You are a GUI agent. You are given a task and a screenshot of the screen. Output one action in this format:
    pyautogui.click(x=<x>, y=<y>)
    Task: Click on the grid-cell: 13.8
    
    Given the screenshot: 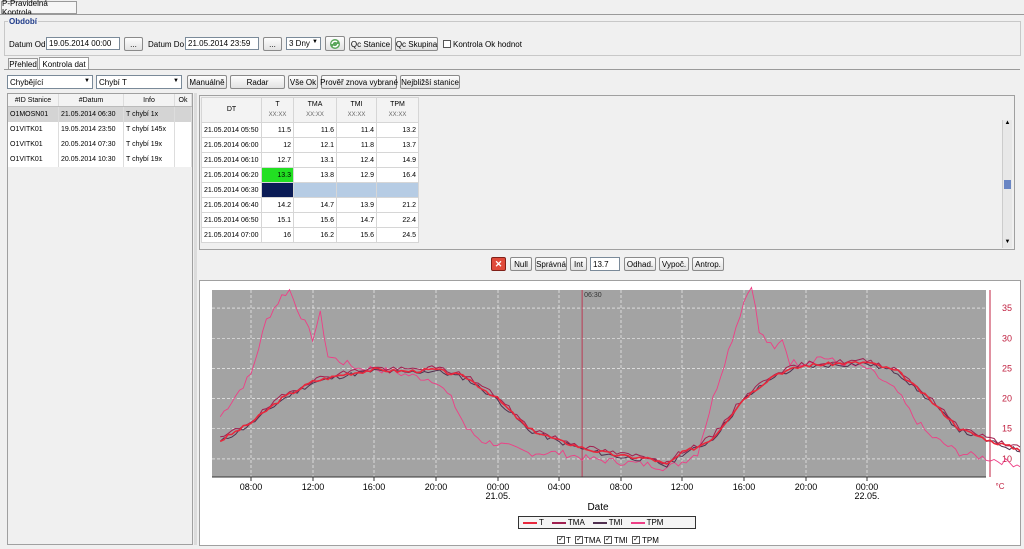 What is the action you would take?
    pyautogui.click(x=315, y=175)
    